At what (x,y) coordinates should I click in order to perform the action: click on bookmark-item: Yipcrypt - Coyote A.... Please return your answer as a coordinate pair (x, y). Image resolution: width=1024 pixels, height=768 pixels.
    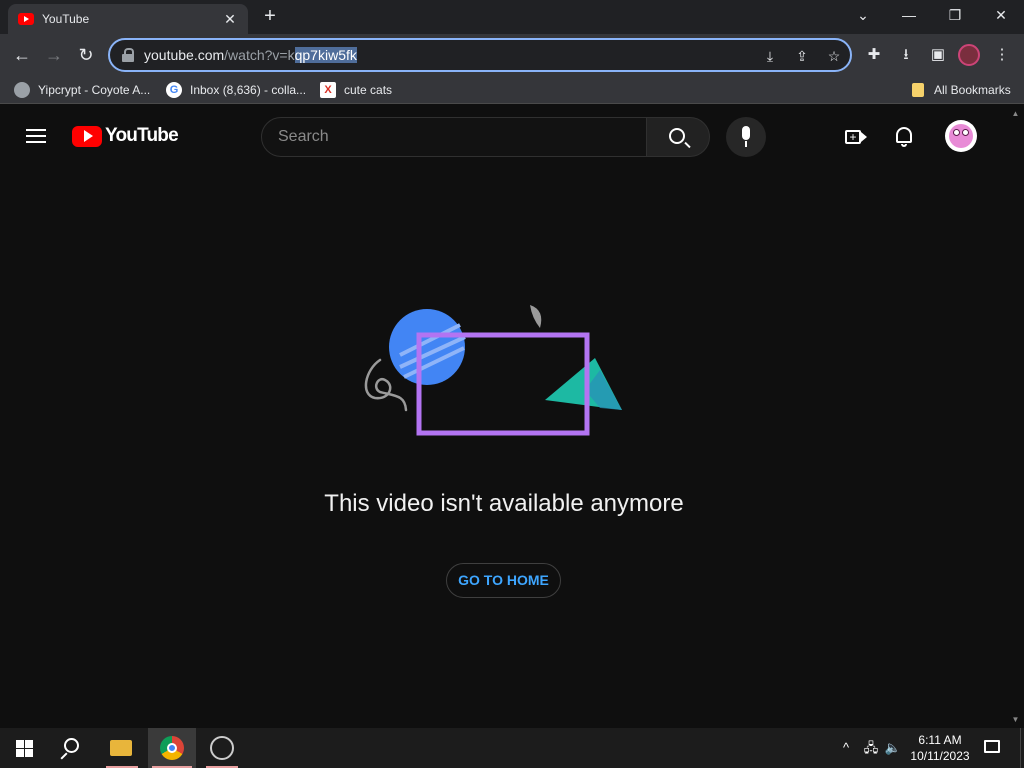
    Looking at the image, I should click on (82, 90).